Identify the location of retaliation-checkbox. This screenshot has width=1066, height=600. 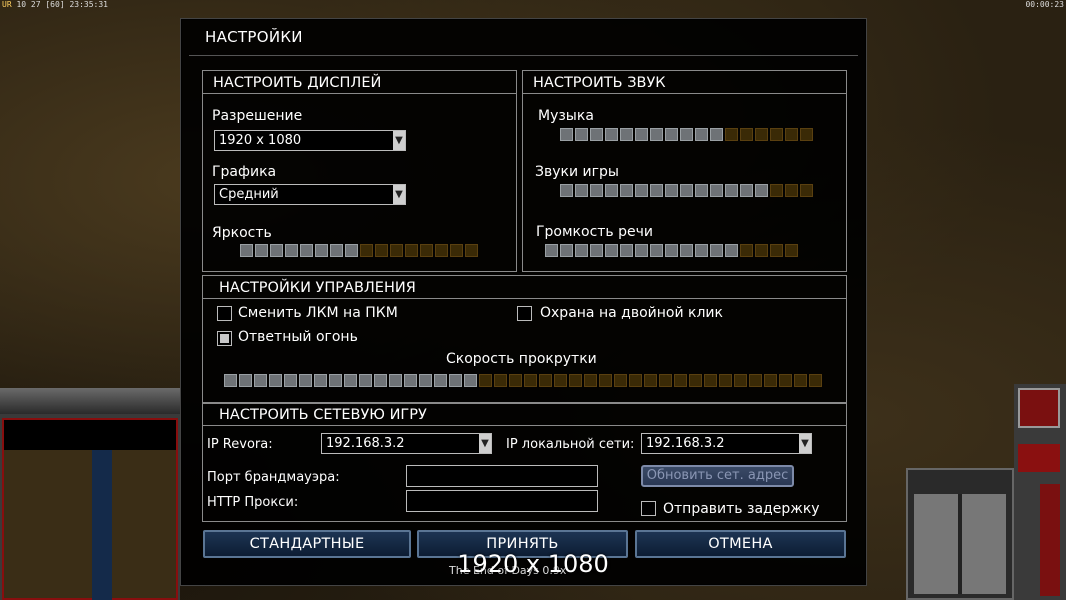
(224, 338).